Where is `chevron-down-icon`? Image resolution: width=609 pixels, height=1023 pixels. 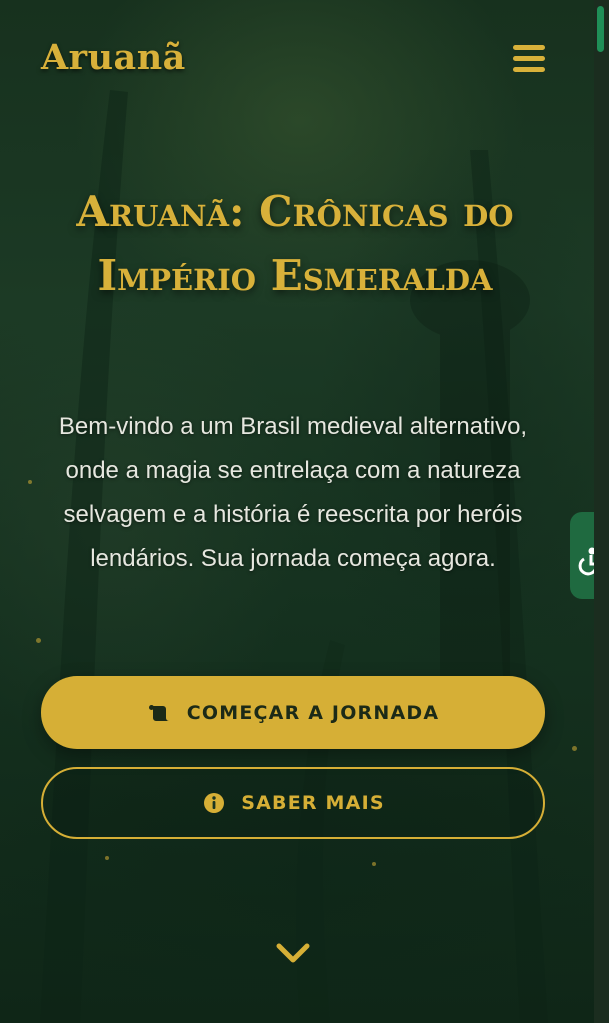 chevron-down-icon is located at coordinates (293, 953).